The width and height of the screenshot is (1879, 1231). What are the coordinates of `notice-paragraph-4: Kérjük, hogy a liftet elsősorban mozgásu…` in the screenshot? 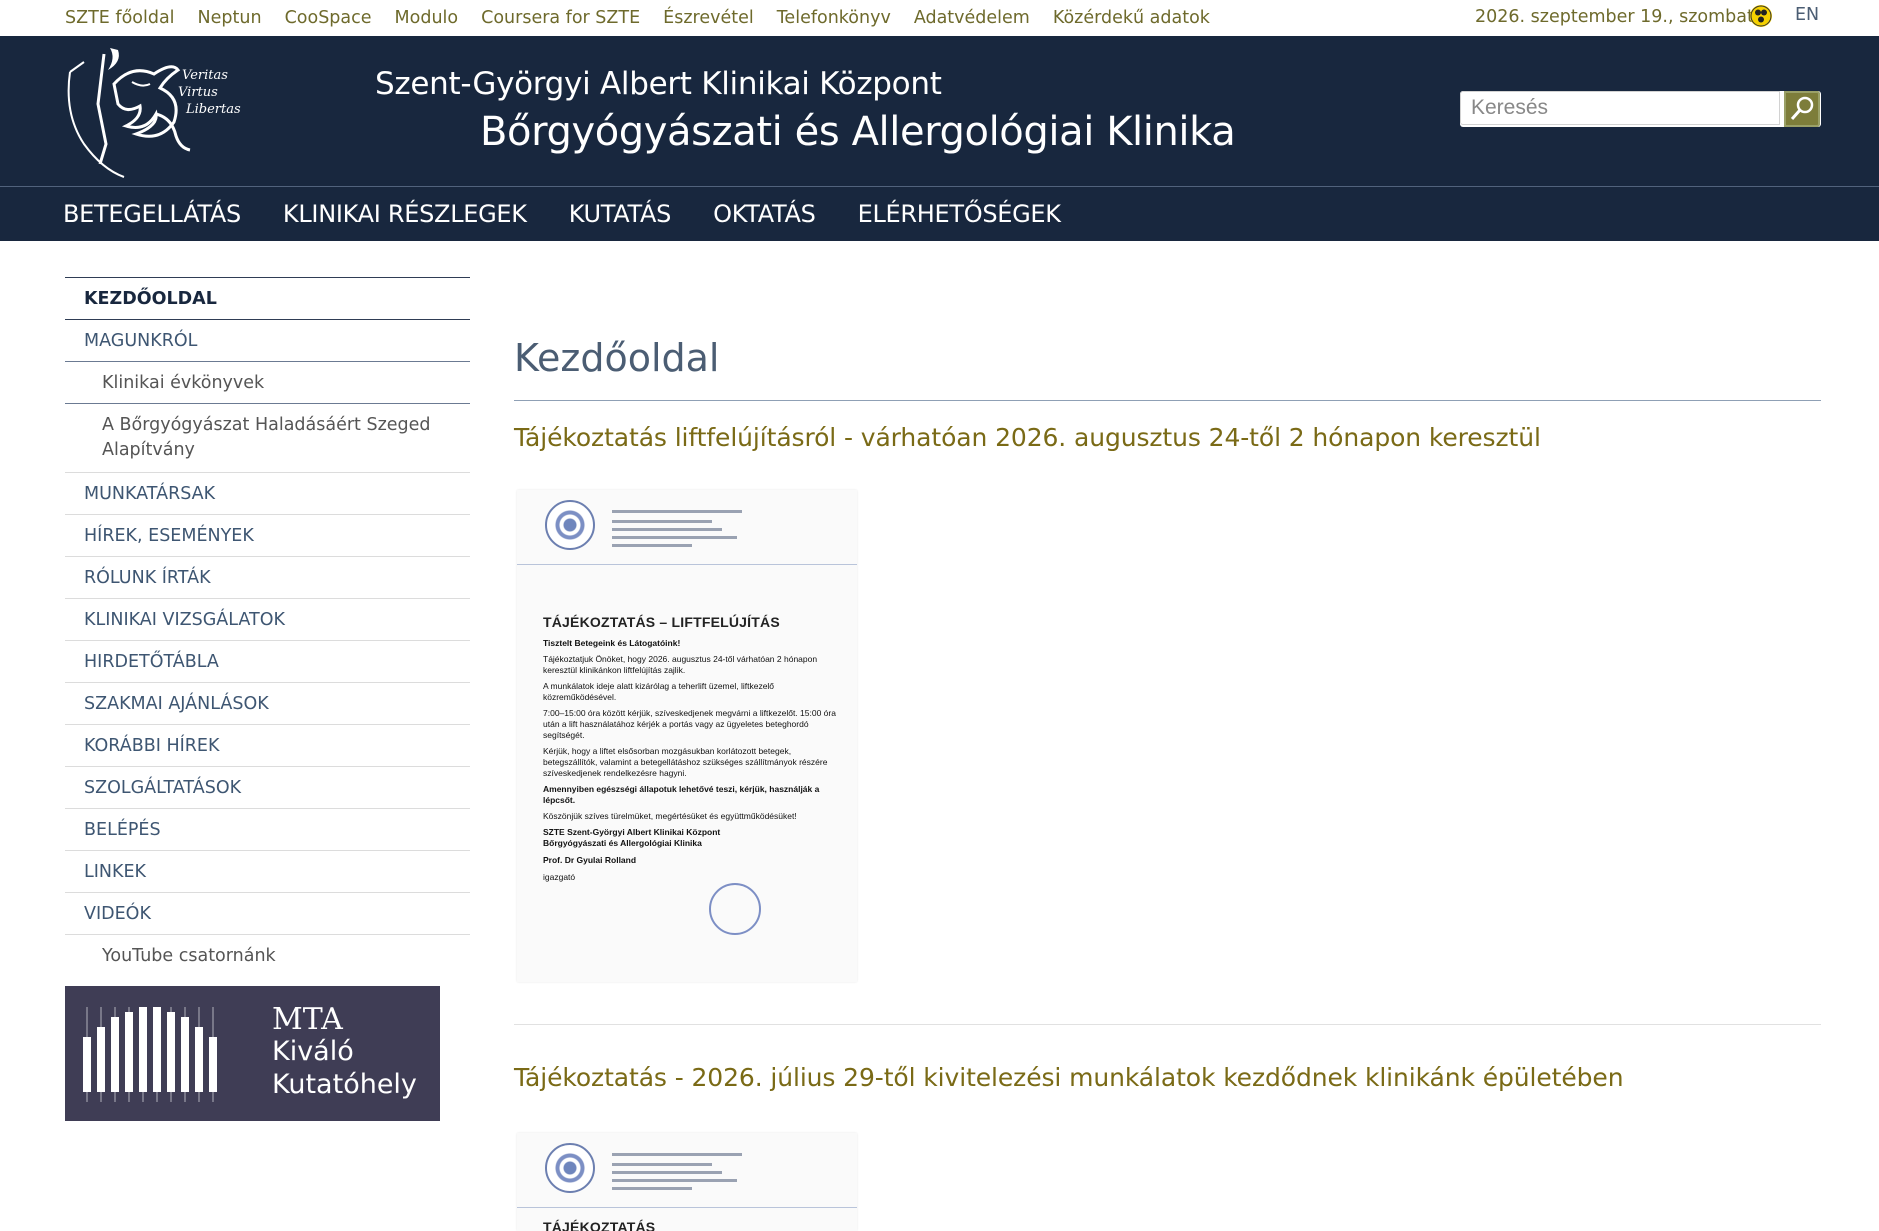 It's located at (685, 762).